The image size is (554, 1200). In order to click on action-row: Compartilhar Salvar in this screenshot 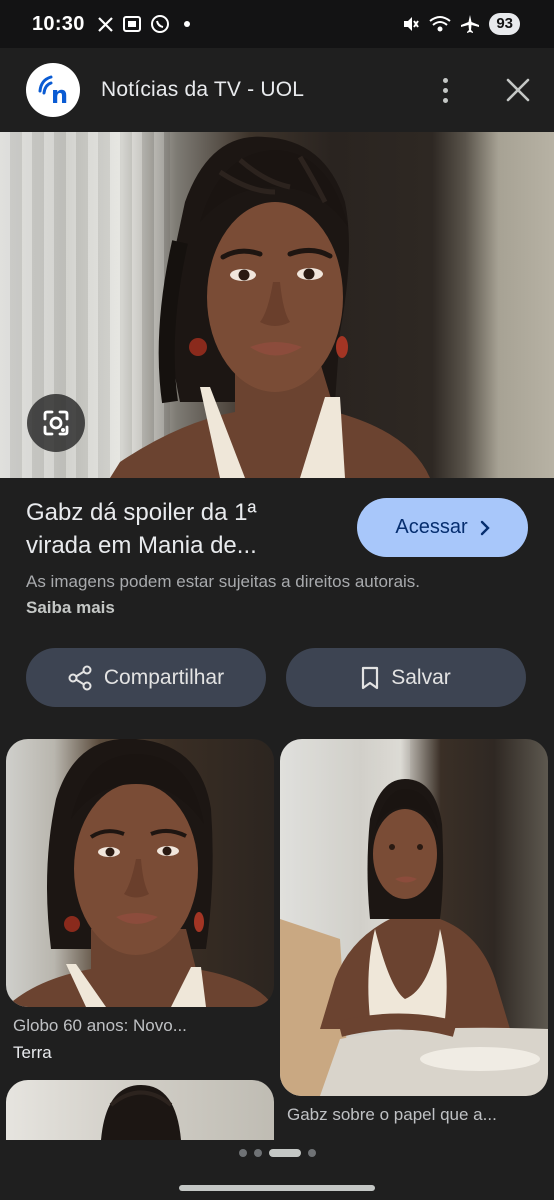, I will do `click(276, 677)`.